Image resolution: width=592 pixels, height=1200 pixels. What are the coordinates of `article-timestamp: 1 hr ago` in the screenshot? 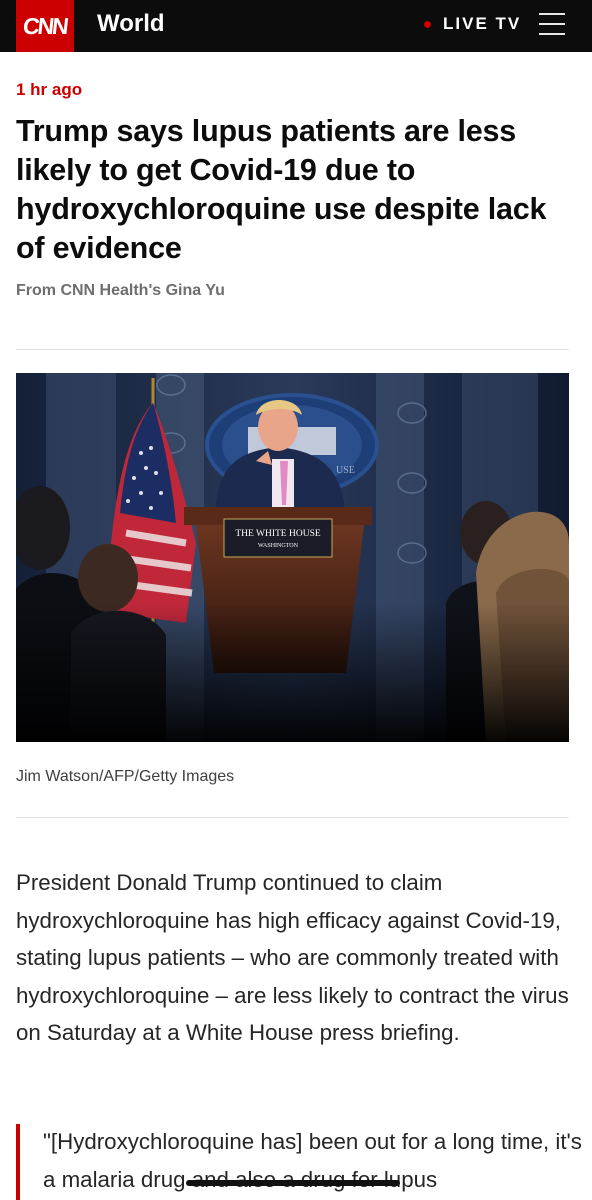 It's located at (49, 89).